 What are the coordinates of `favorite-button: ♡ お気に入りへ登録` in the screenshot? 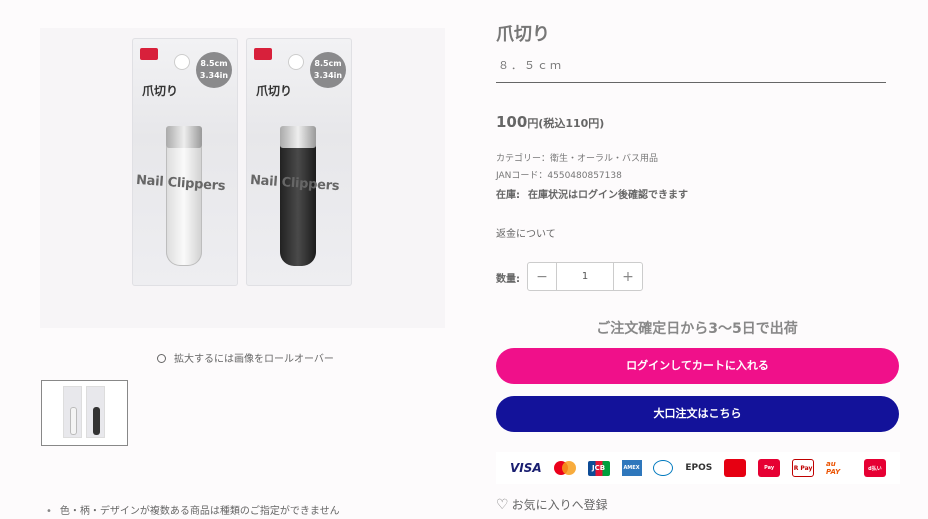 It's located at (552, 504).